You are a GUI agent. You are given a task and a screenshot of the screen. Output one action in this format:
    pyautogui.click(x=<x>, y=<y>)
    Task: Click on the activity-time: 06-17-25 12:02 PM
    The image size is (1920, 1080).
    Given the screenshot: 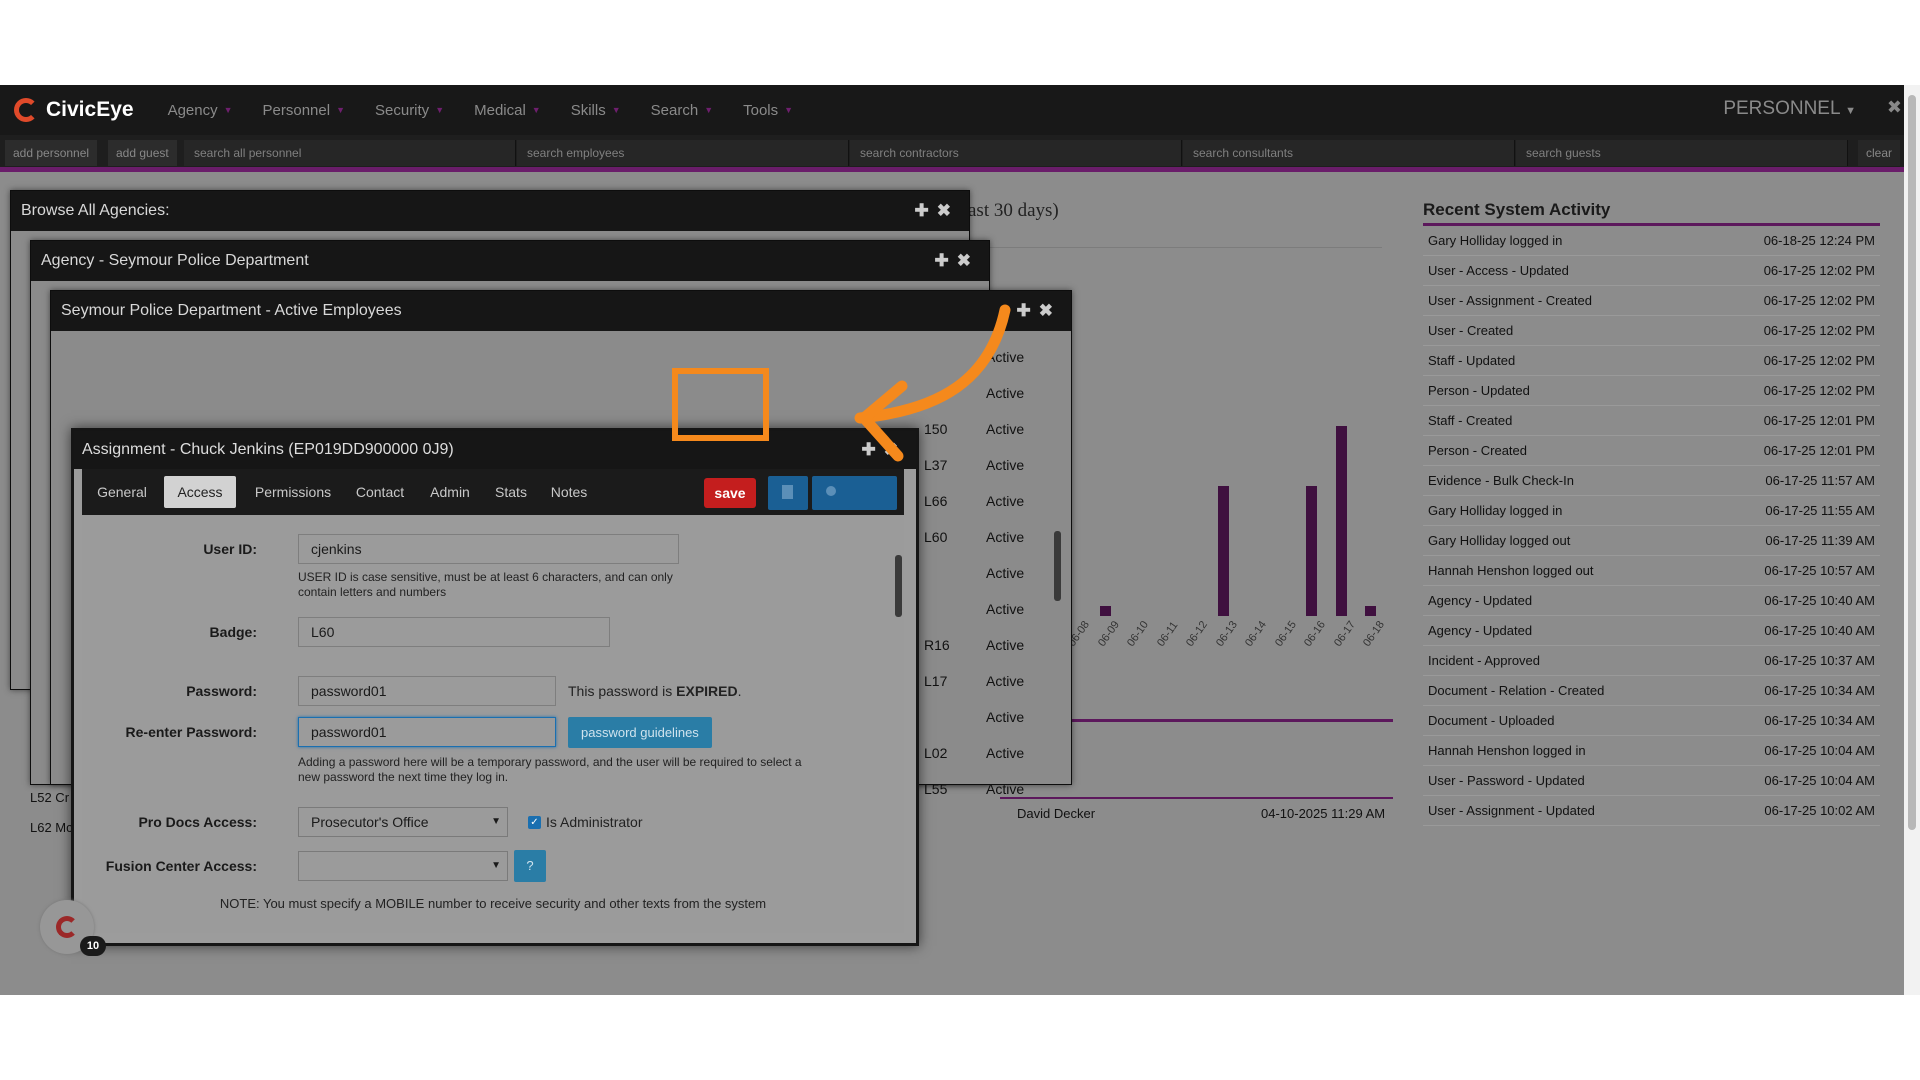 What is the action you would take?
    pyautogui.click(x=1819, y=300)
    